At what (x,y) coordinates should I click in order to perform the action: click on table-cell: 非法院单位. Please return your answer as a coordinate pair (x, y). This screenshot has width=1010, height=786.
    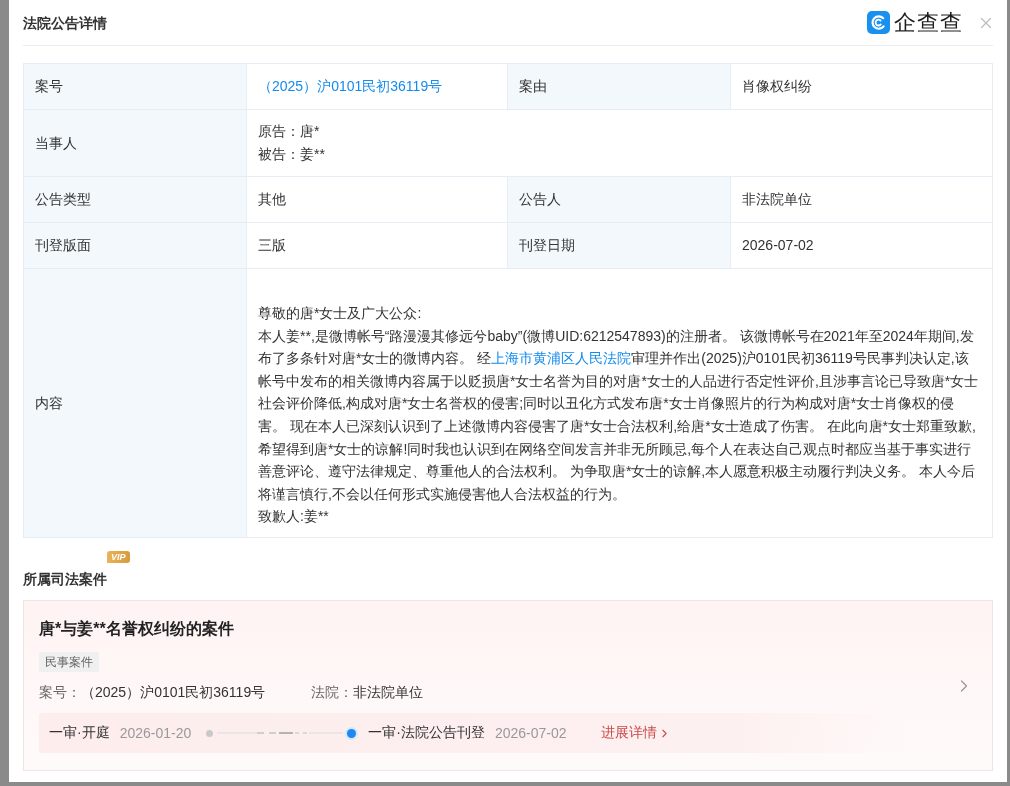
    Looking at the image, I should click on (862, 200).